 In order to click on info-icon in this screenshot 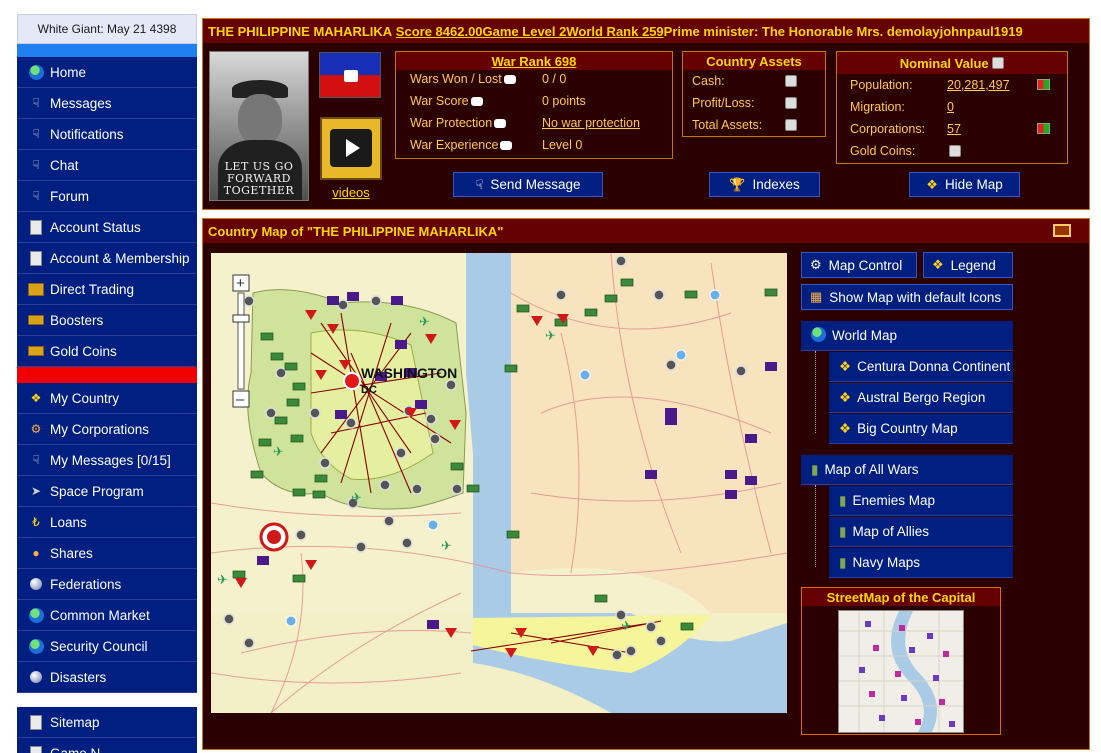, I will do `click(998, 63)`.